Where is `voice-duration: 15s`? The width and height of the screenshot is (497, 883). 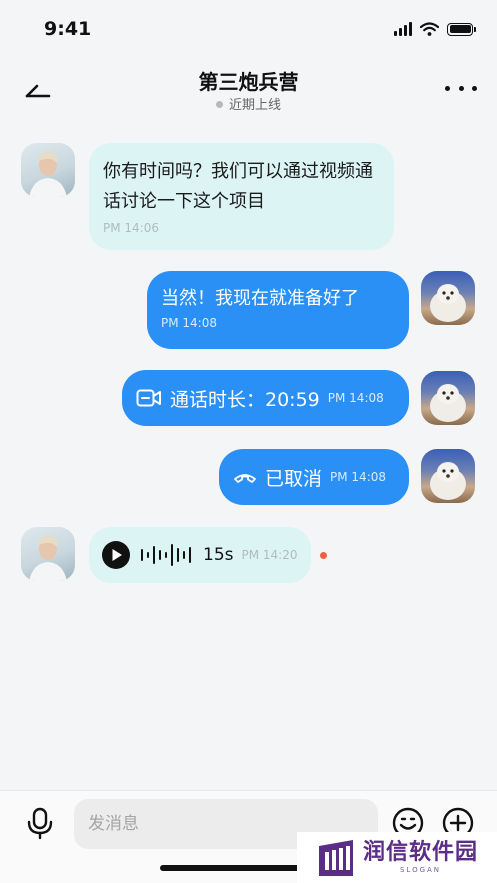
voice-duration: 15s is located at coordinates (218, 555).